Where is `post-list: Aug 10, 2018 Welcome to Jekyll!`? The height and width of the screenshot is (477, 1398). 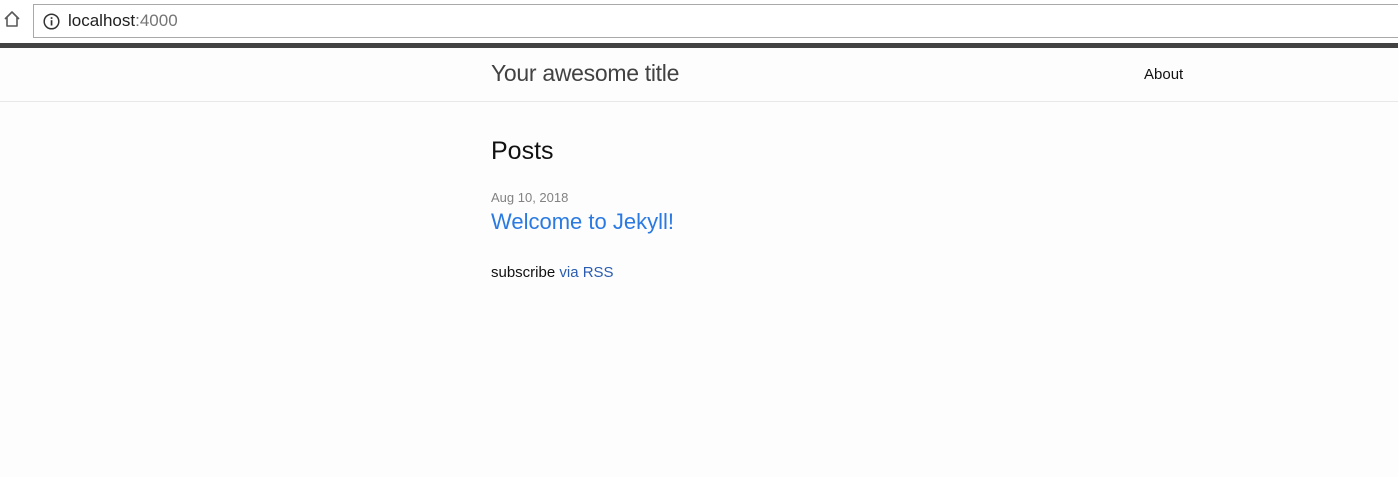
post-list: Aug 10, 2018 Welcome to Jekyll! is located at coordinates (841, 213).